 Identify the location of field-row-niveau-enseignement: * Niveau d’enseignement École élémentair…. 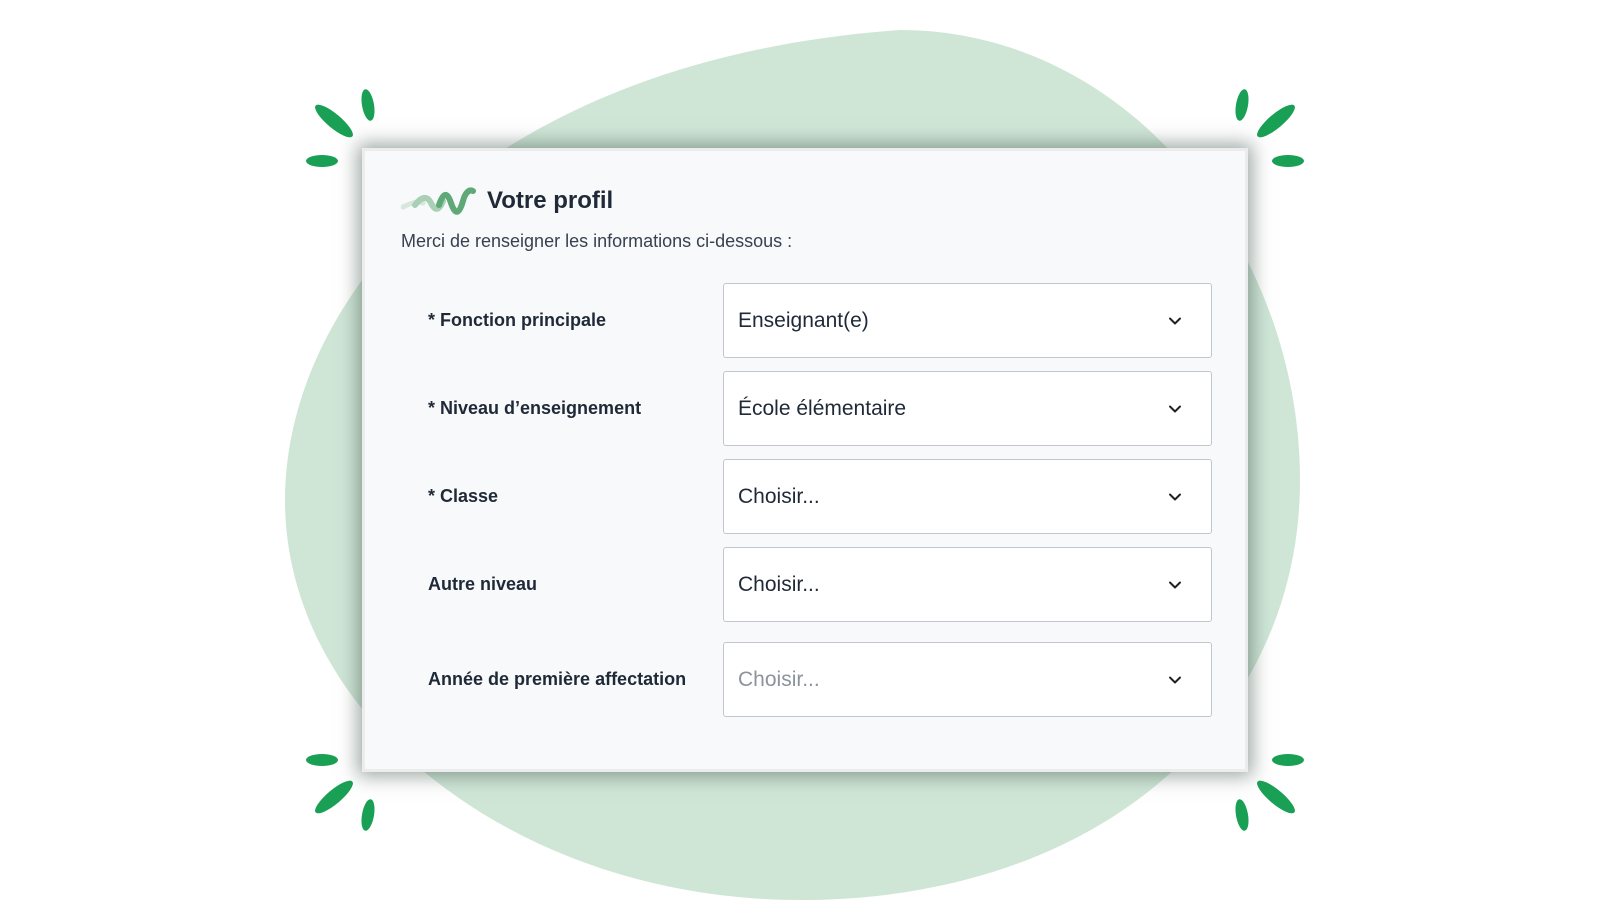
(805, 408).